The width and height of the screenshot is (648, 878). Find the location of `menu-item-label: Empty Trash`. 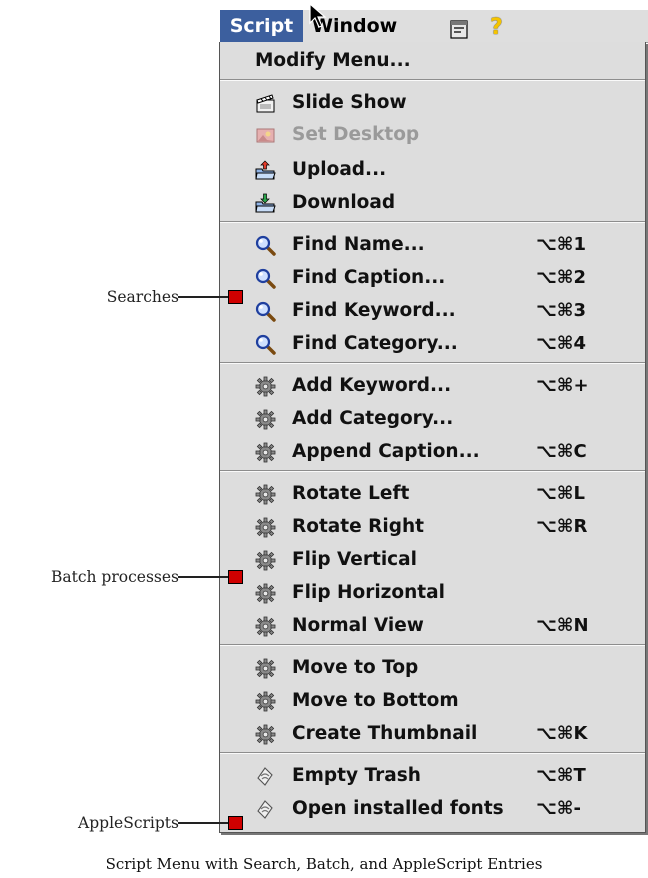

menu-item-label: Empty Trash is located at coordinates (356, 775).